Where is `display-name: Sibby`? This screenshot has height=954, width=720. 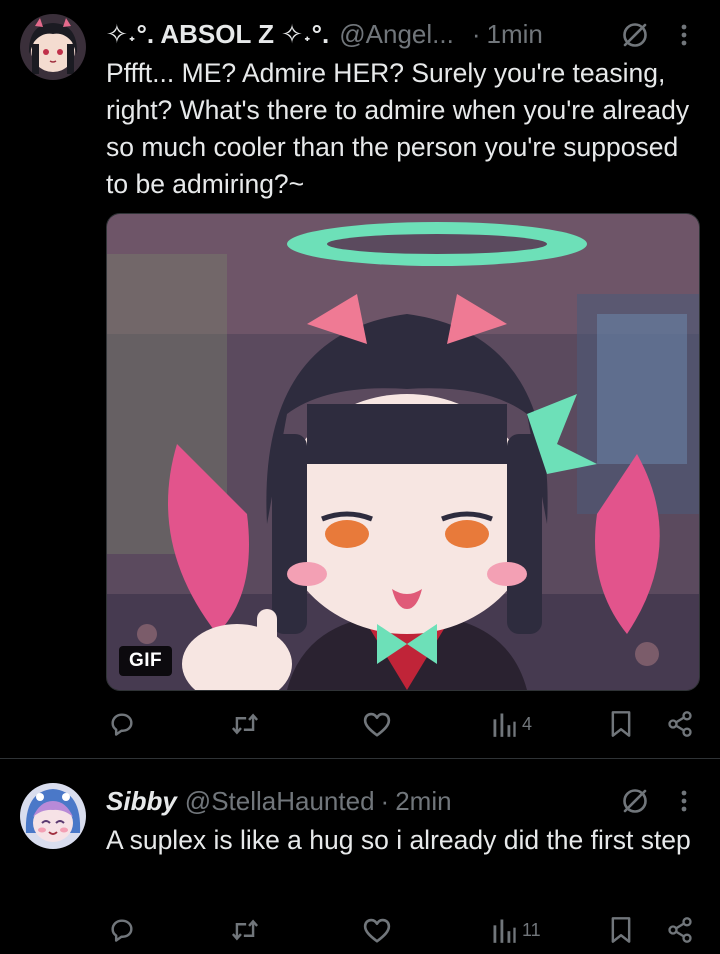 display-name: Sibby is located at coordinates (141, 801).